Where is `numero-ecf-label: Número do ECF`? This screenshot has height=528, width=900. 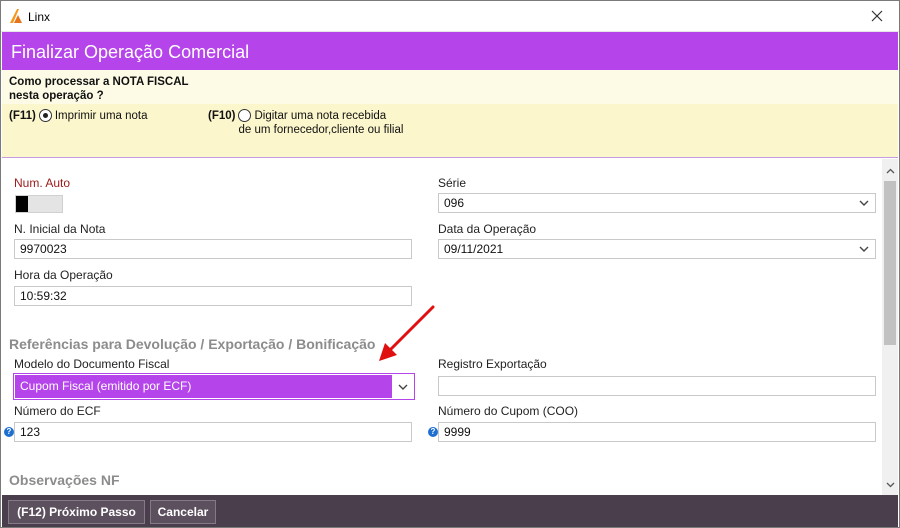
numero-ecf-label: Número do ECF is located at coordinates (57, 411).